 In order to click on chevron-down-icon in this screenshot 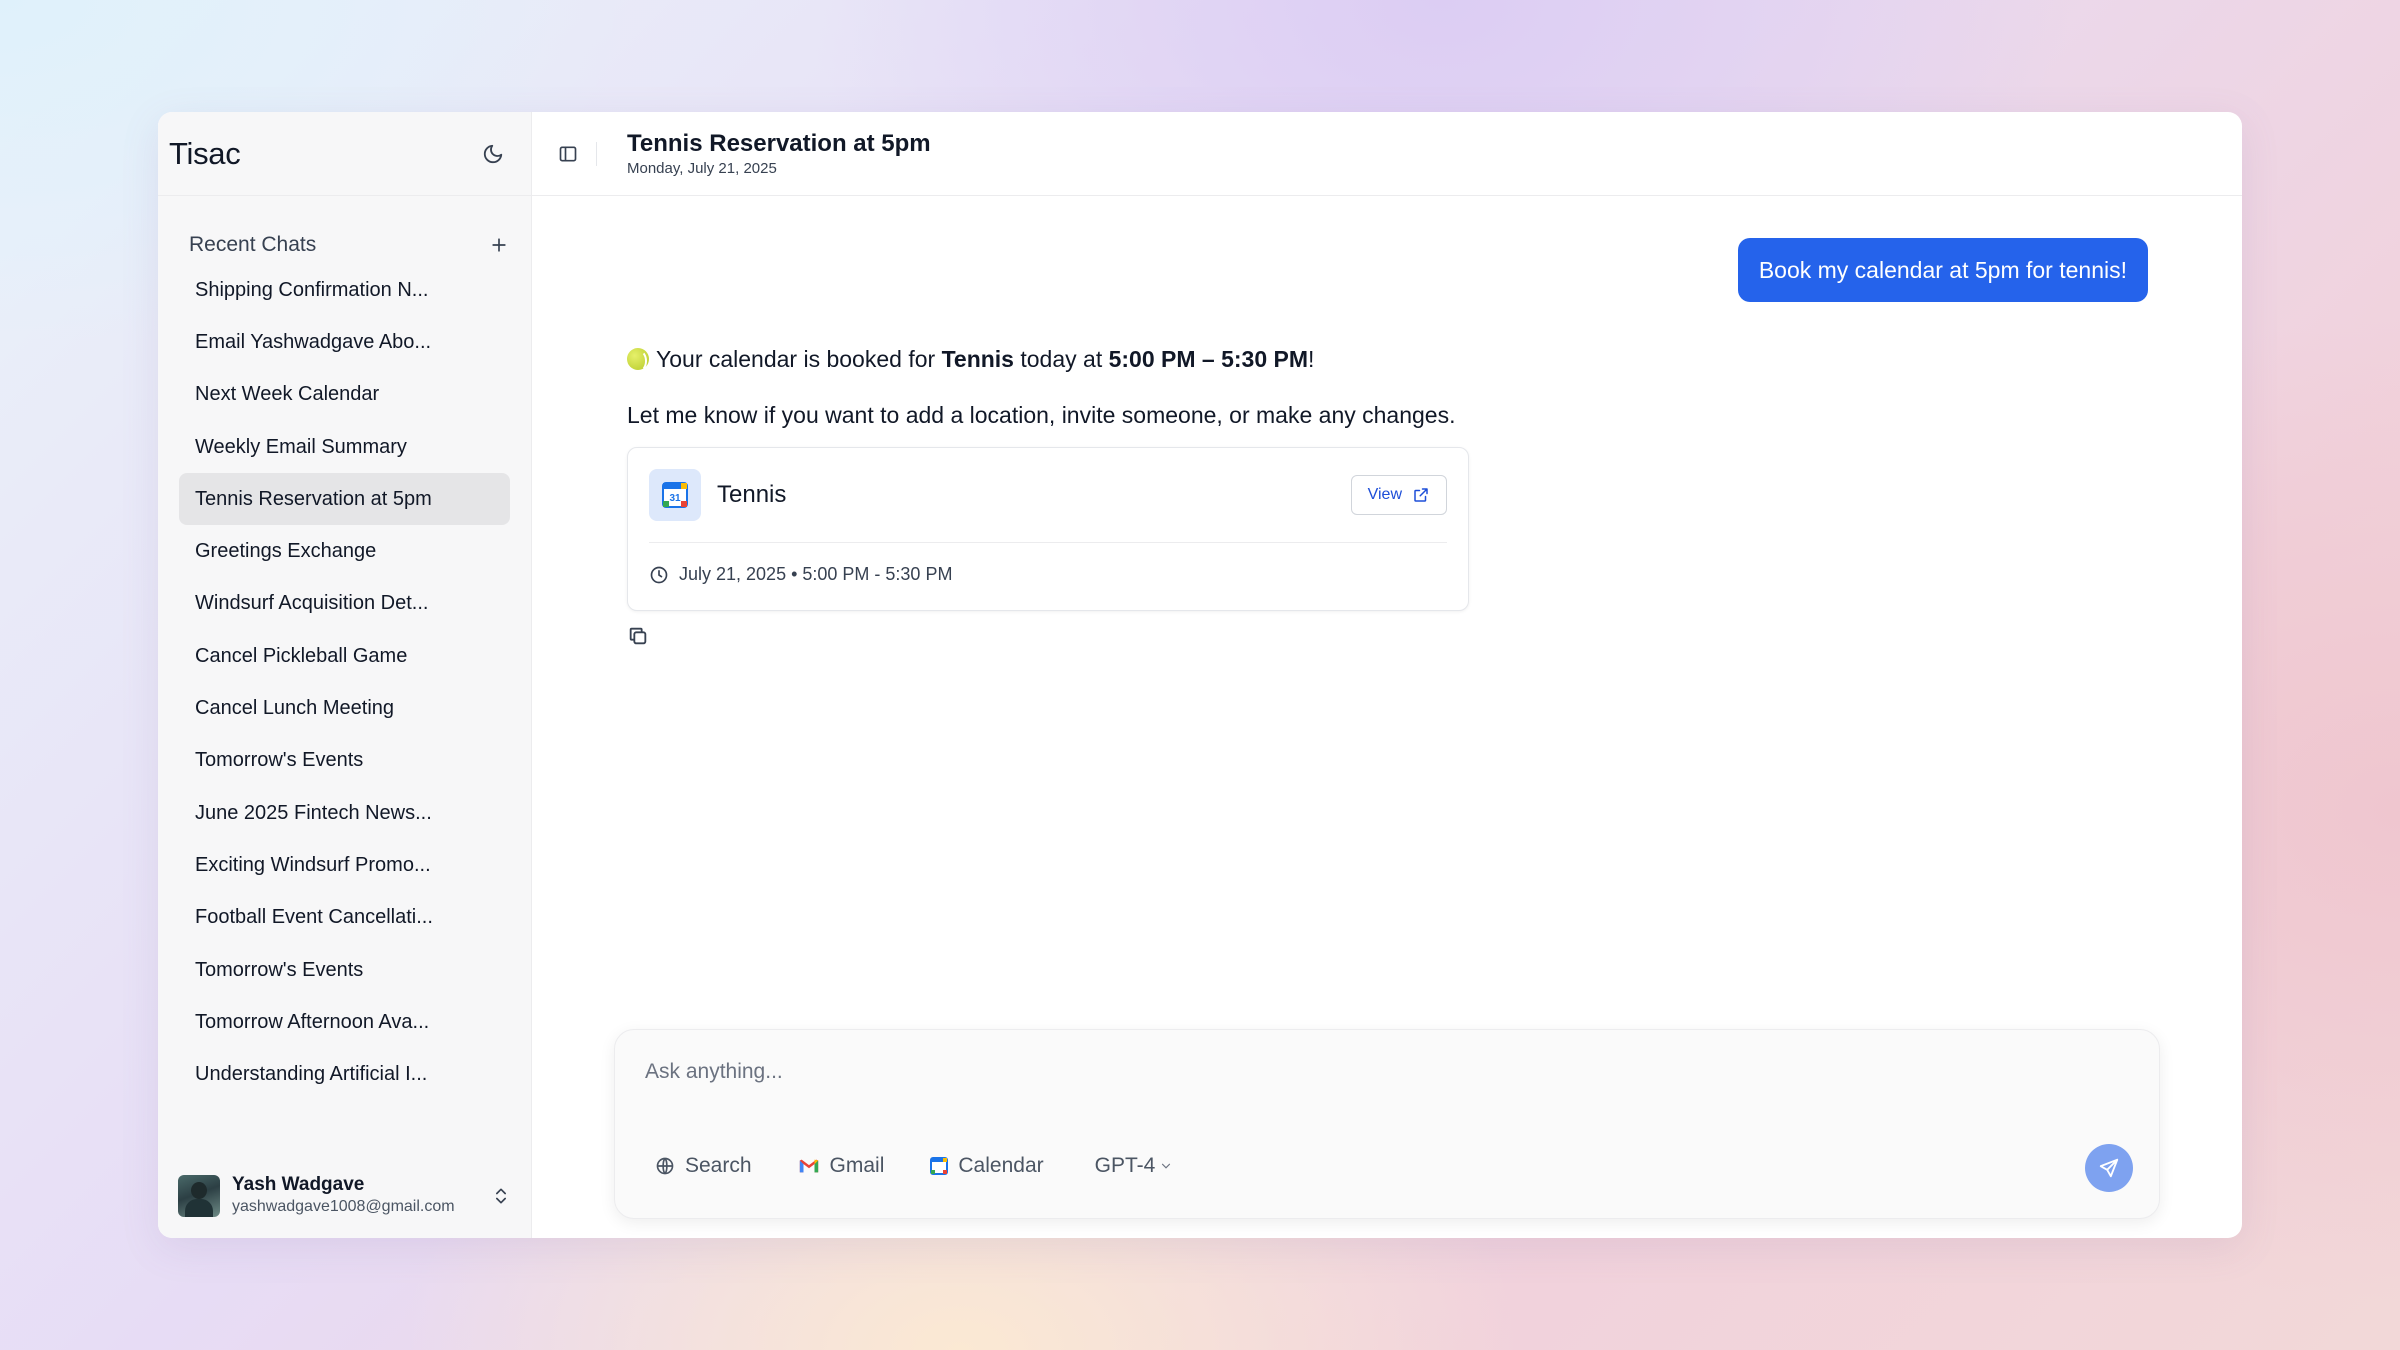, I will do `click(1166, 1166)`.